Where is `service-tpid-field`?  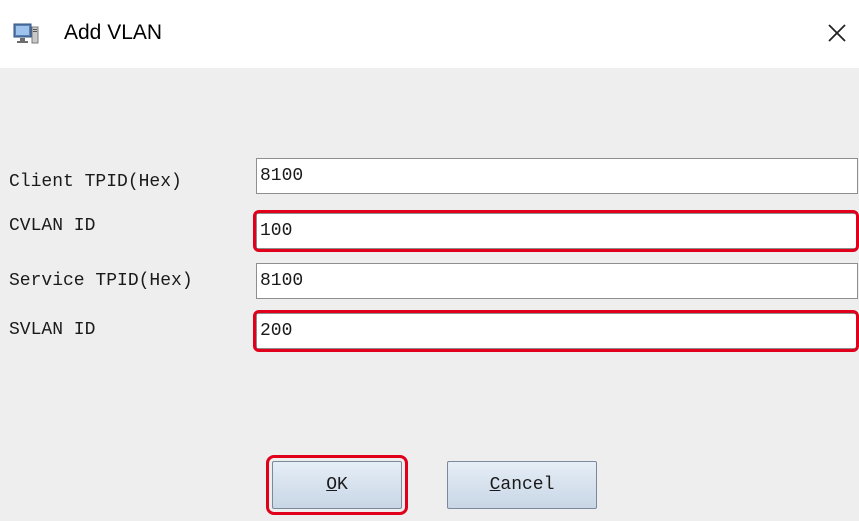
service-tpid-field is located at coordinates (557, 281).